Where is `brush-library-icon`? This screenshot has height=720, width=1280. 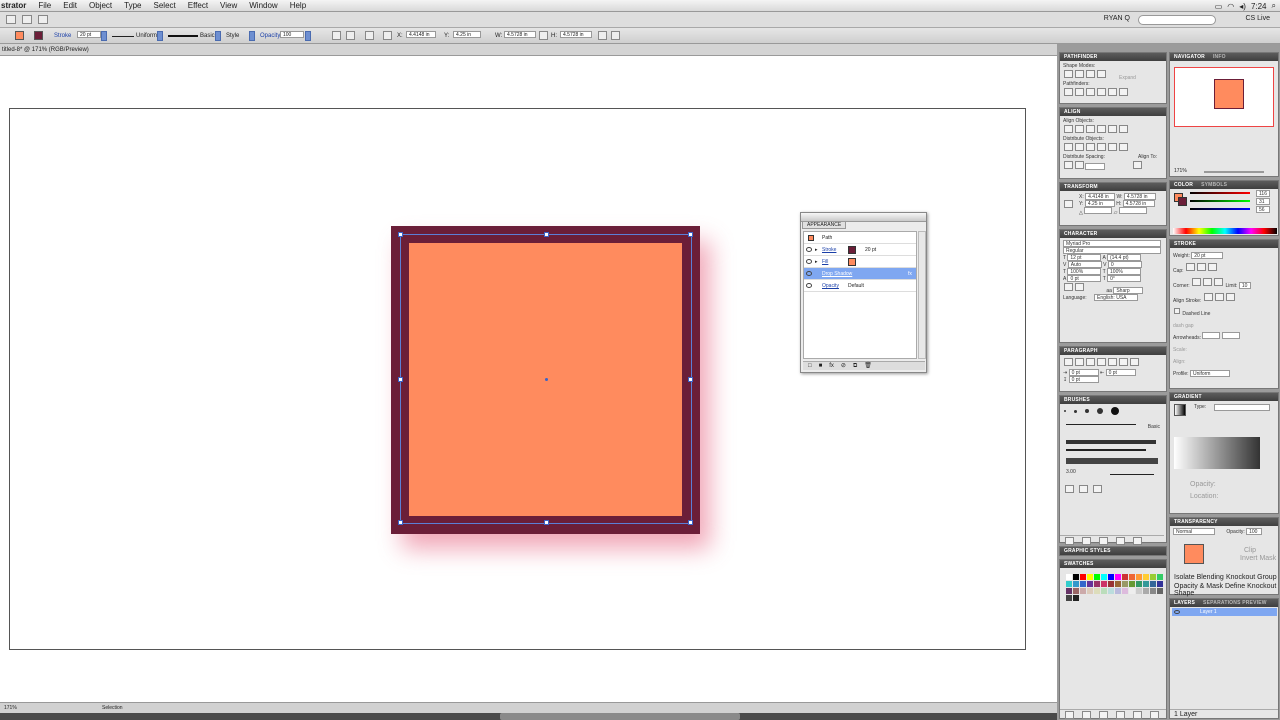 brush-library-icon is located at coordinates (1069, 541).